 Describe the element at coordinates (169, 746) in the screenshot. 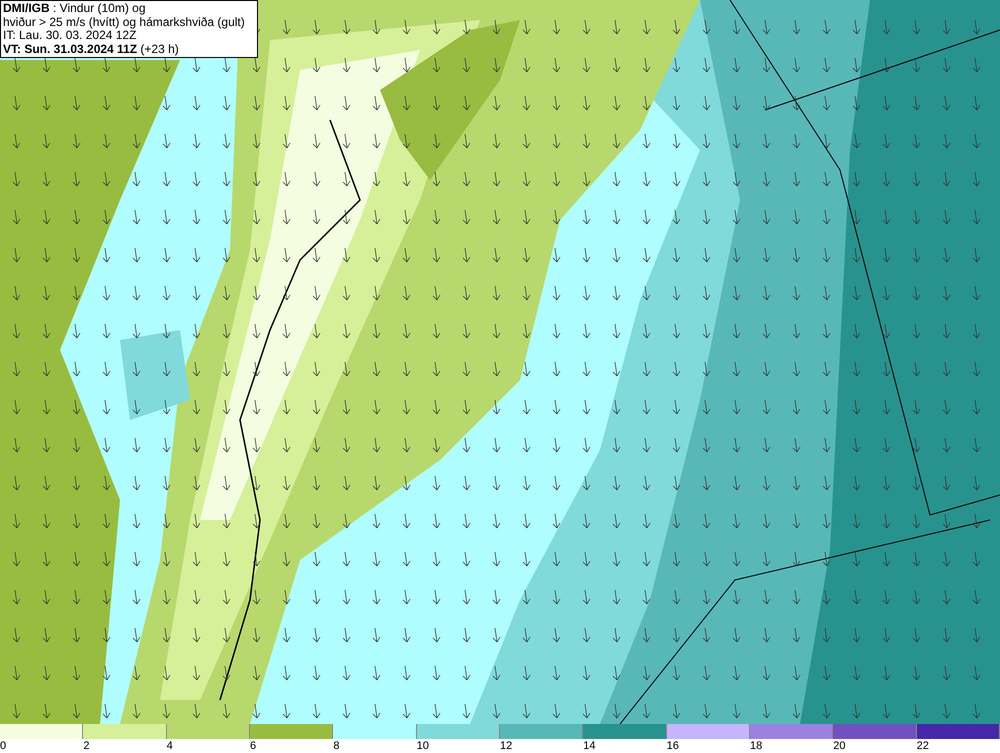

I see `legend-label: 4` at that location.